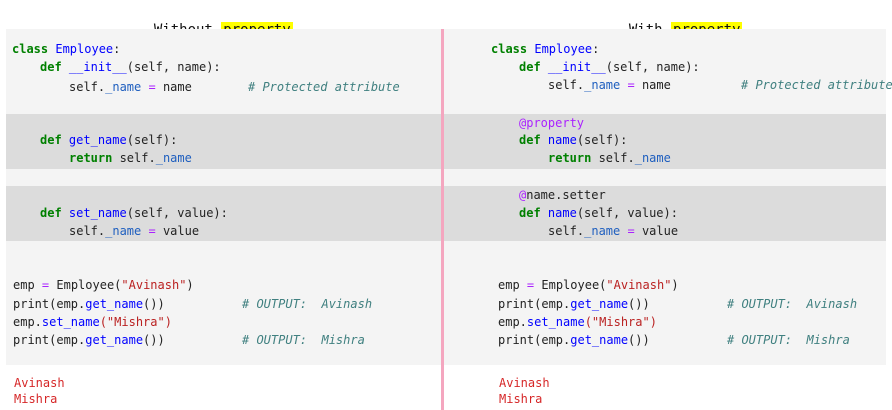 This screenshot has width=892, height=410. I want to click on right-output-line1: Avinash, so click(524, 383).